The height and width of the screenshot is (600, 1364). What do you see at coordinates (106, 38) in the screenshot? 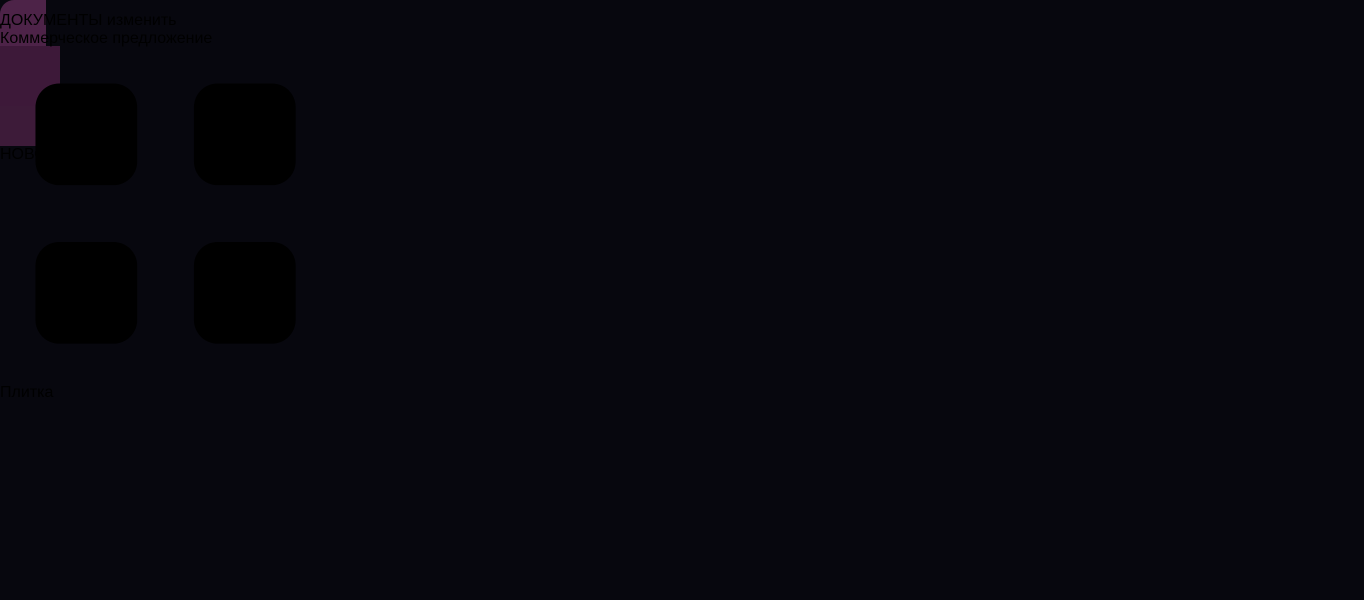
I see `field-label: Коммерческое предложение` at bounding box center [106, 38].